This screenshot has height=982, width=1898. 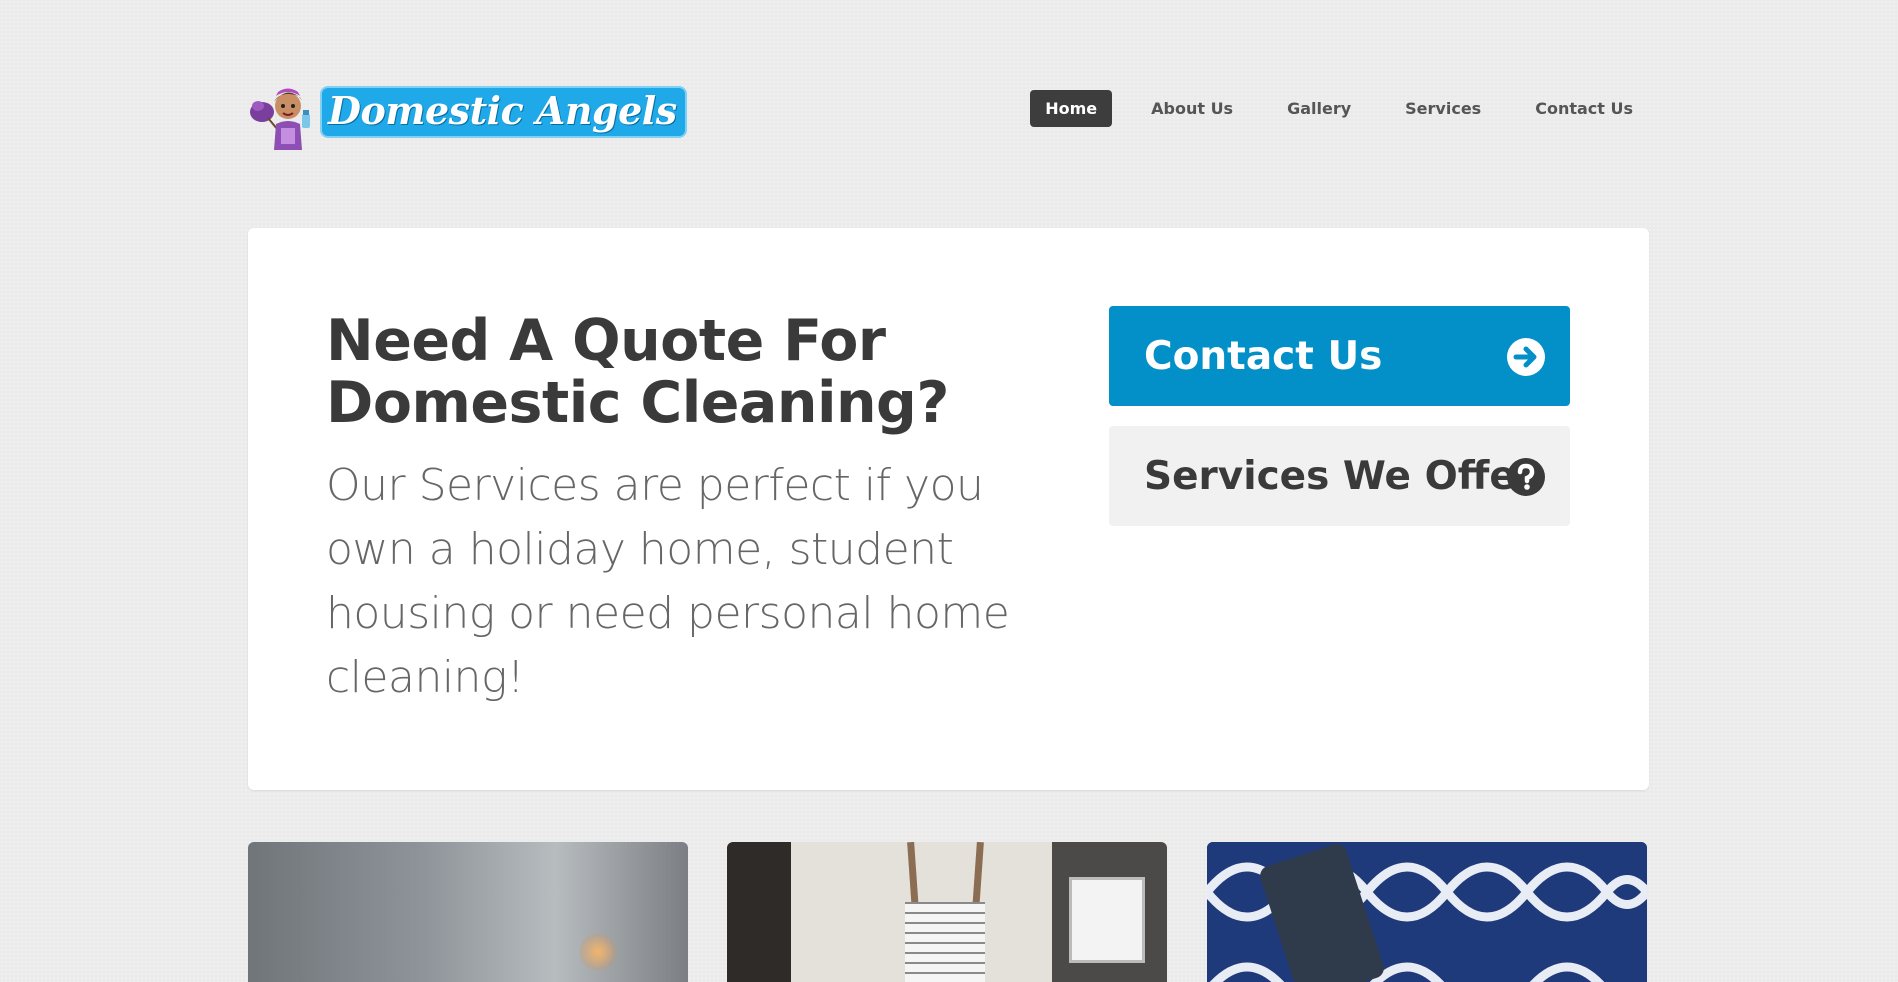 What do you see at coordinates (637, 403) in the screenshot?
I see `hero-title-line-2: Domestic Cleaning?` at bounding box center [637, 403].